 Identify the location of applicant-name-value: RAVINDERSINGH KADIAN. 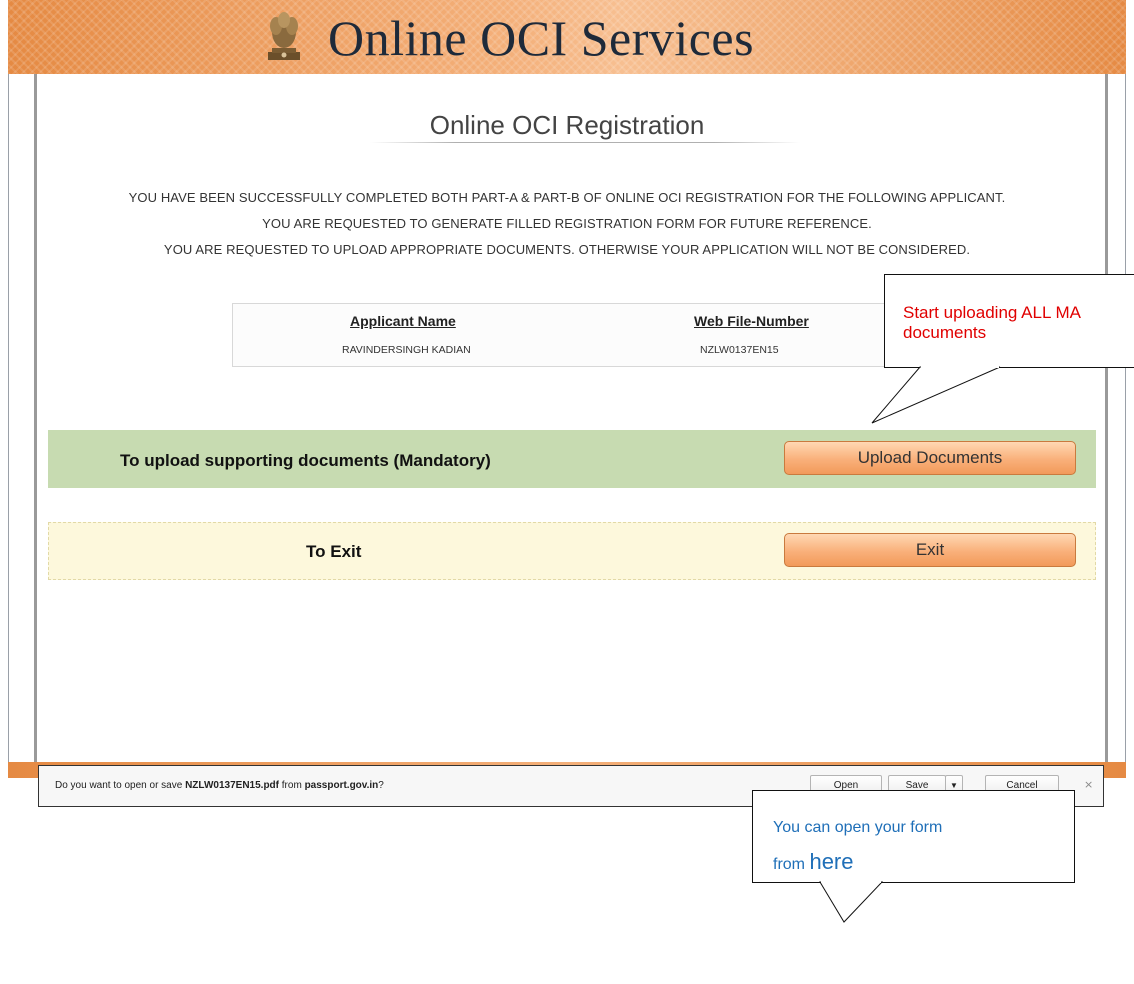
(406, 350).